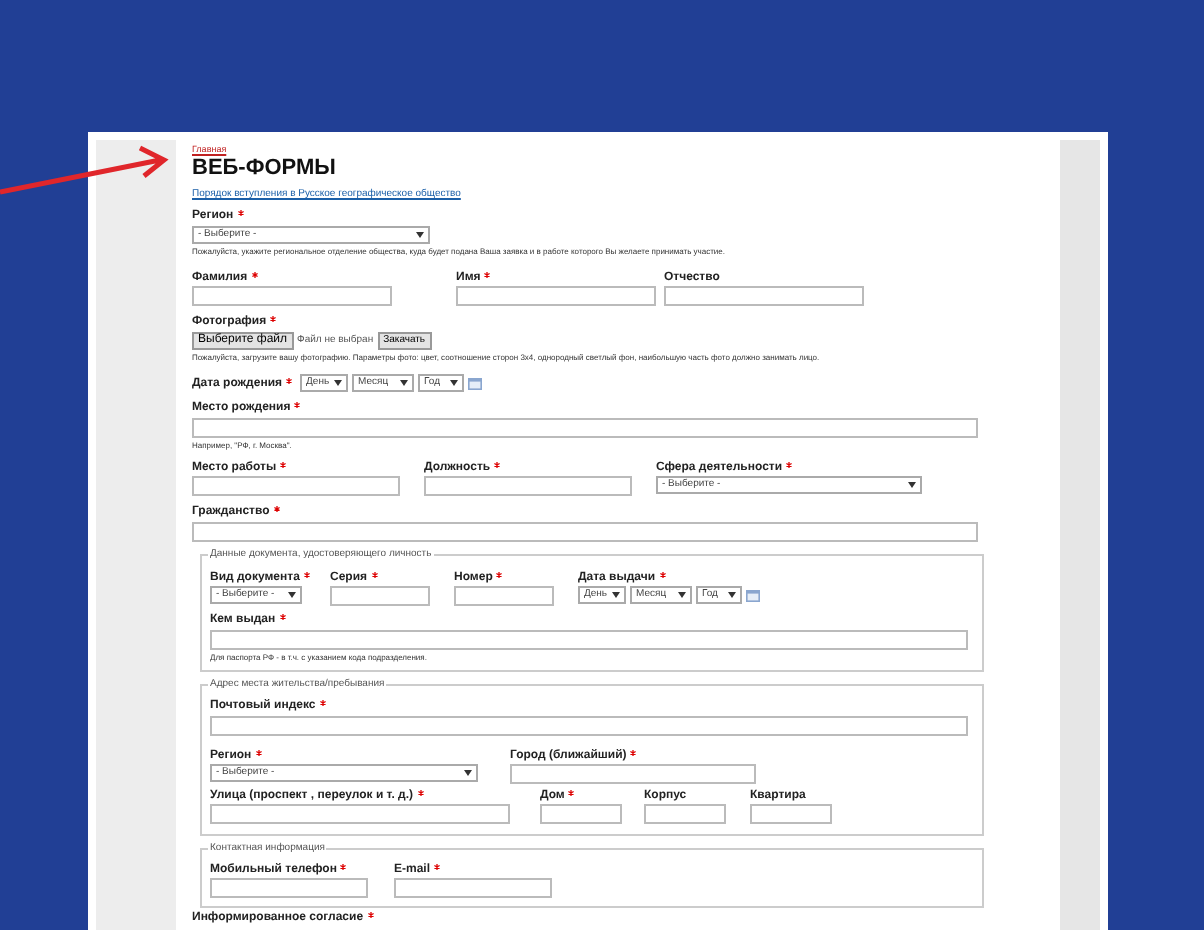  What do you see at coordinates (265, 169) in the screenshot?
I see `page-title: ВЕБ-ФОРМЫ` at bounding box center [265, 169].